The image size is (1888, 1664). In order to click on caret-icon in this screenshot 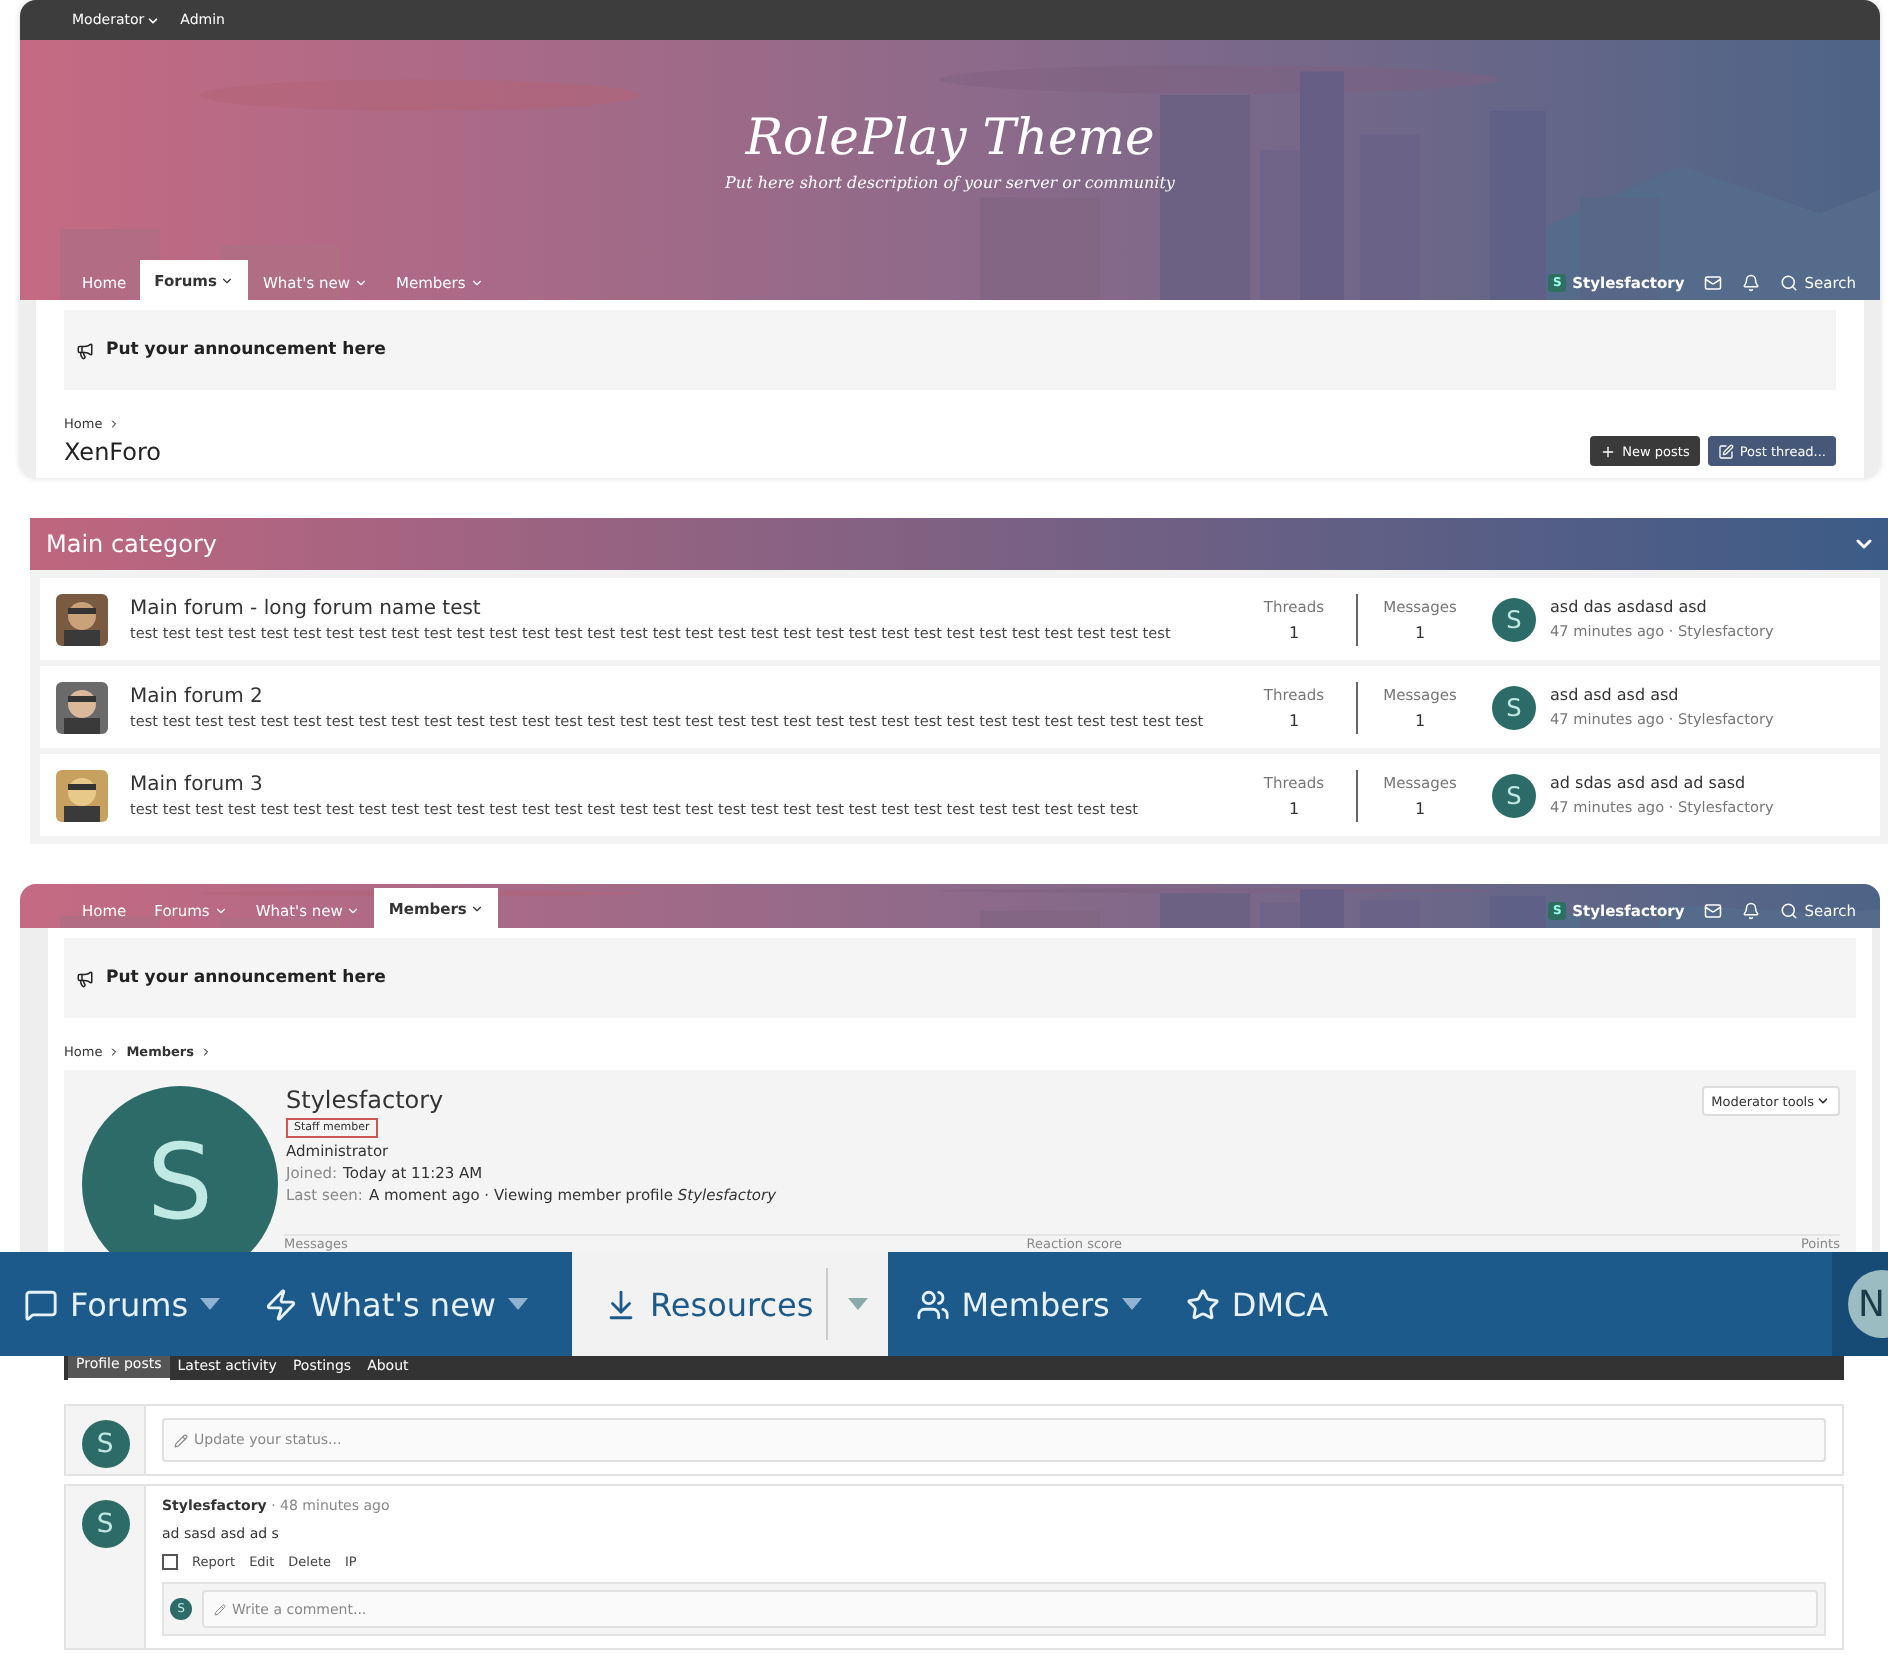, I will do `click(1823, 1101)`.